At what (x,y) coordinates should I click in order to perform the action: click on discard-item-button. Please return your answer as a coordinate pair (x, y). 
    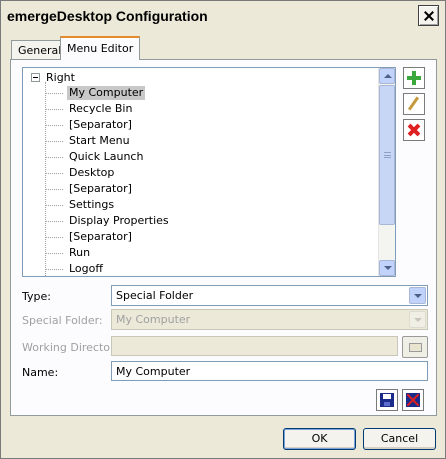
    Looking at the image, I should click on (413, 400).